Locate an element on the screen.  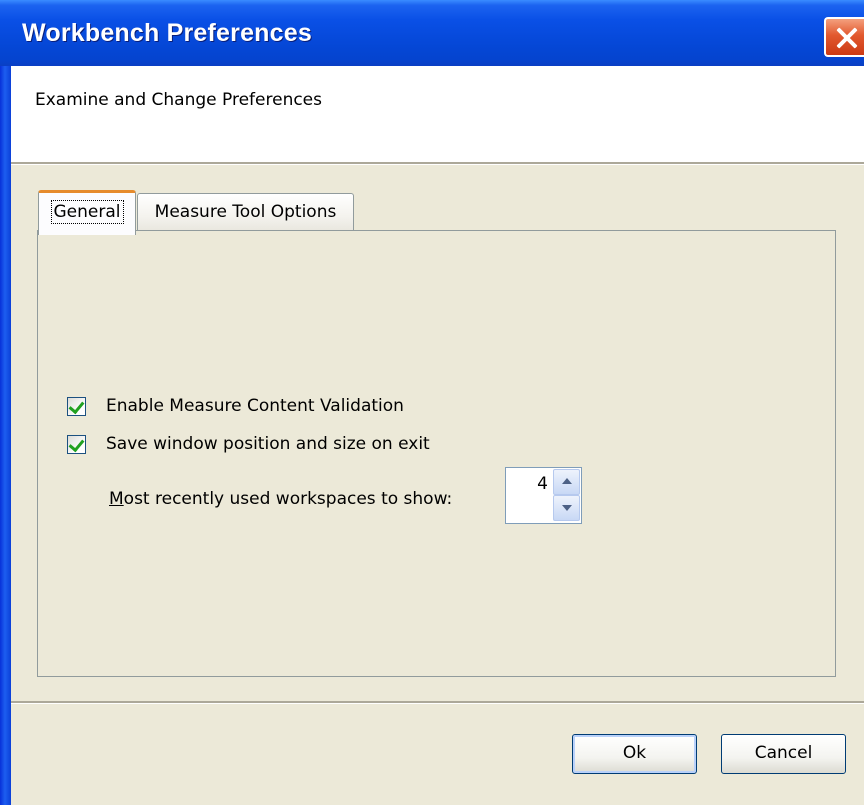
tab-label: General is located at coordinates (87, 212).